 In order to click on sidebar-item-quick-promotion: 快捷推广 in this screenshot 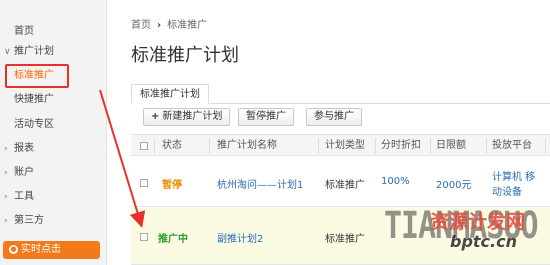, I will do `click(53, 100)`.